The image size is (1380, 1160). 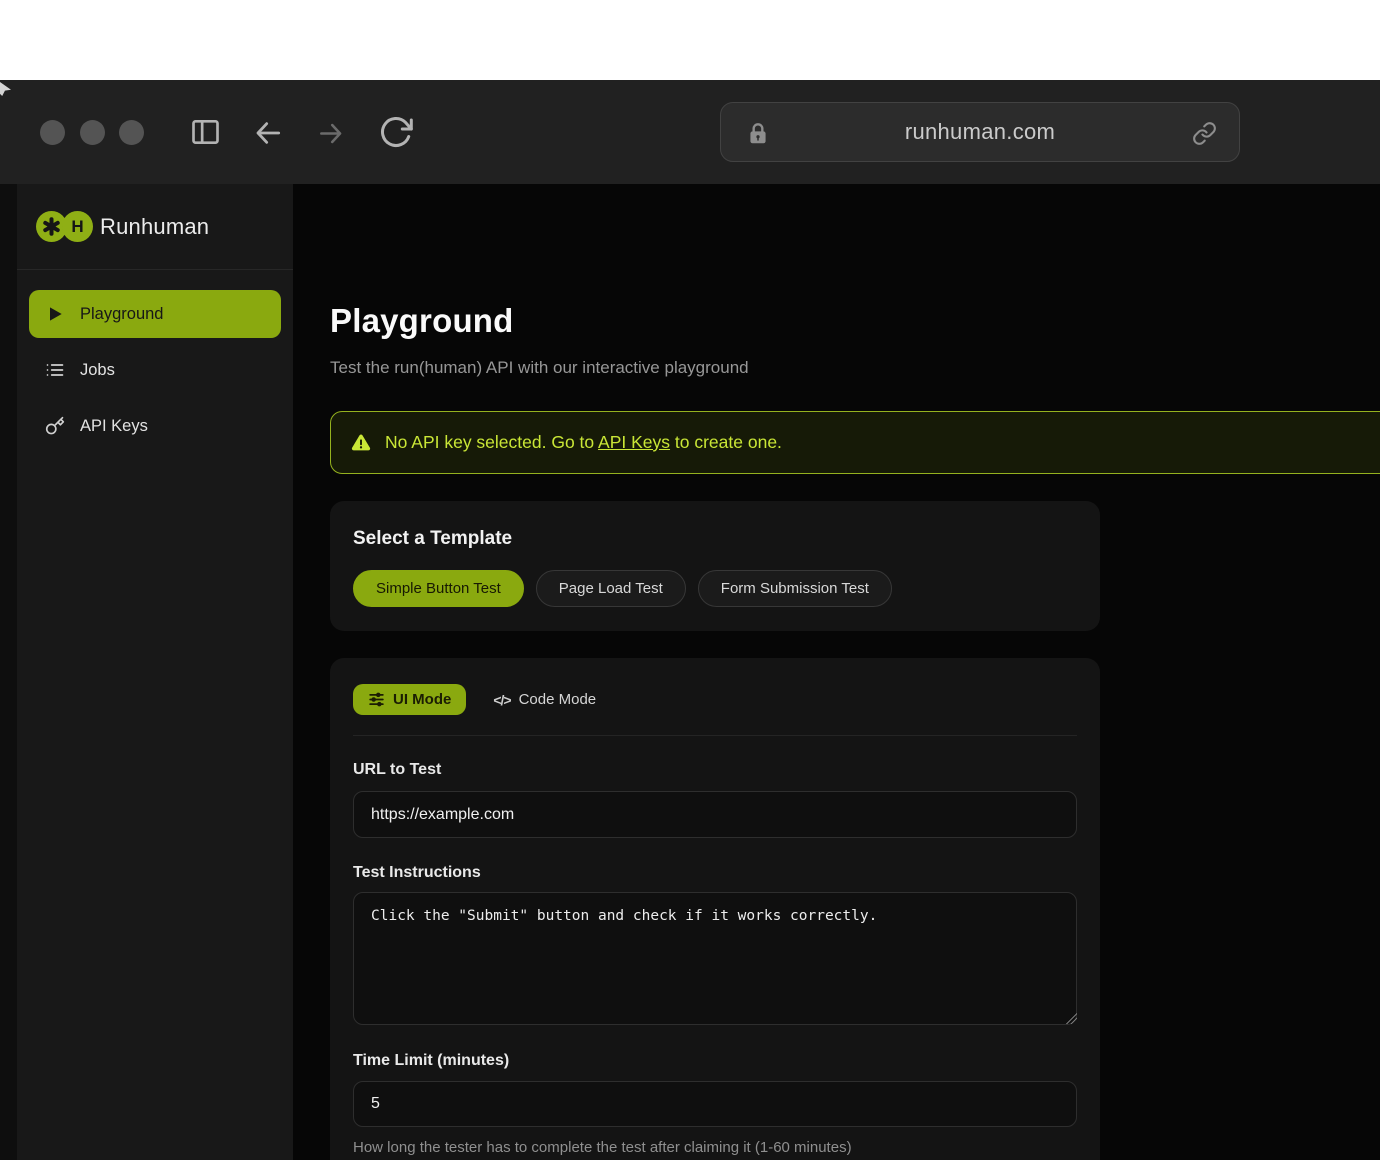 I want to click on url-input, so click(x=715, y=814).